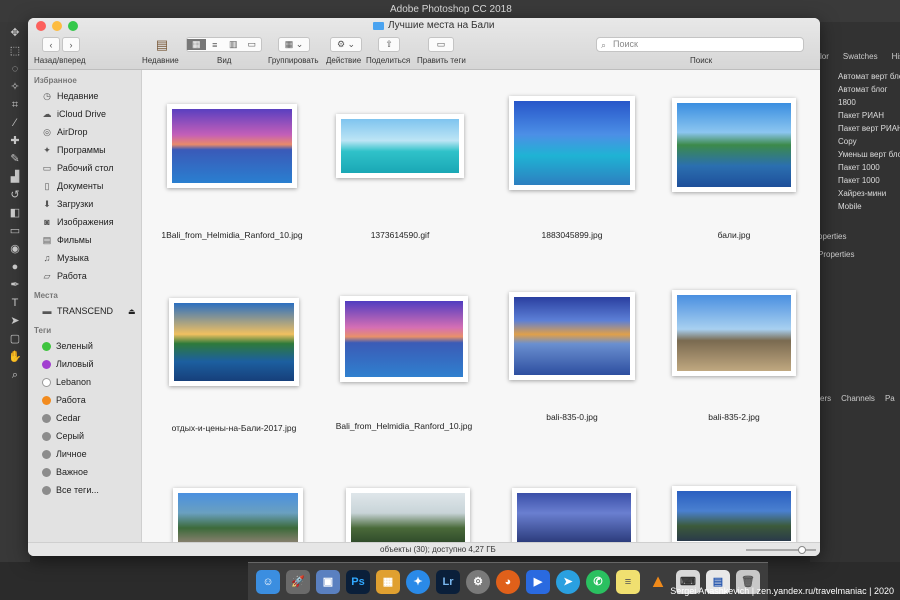 This screenshot has width=900, height=600. Describe the element at coordinates (132, 311) in the screenshot. I see `eject-icon: ⏏` at that location.